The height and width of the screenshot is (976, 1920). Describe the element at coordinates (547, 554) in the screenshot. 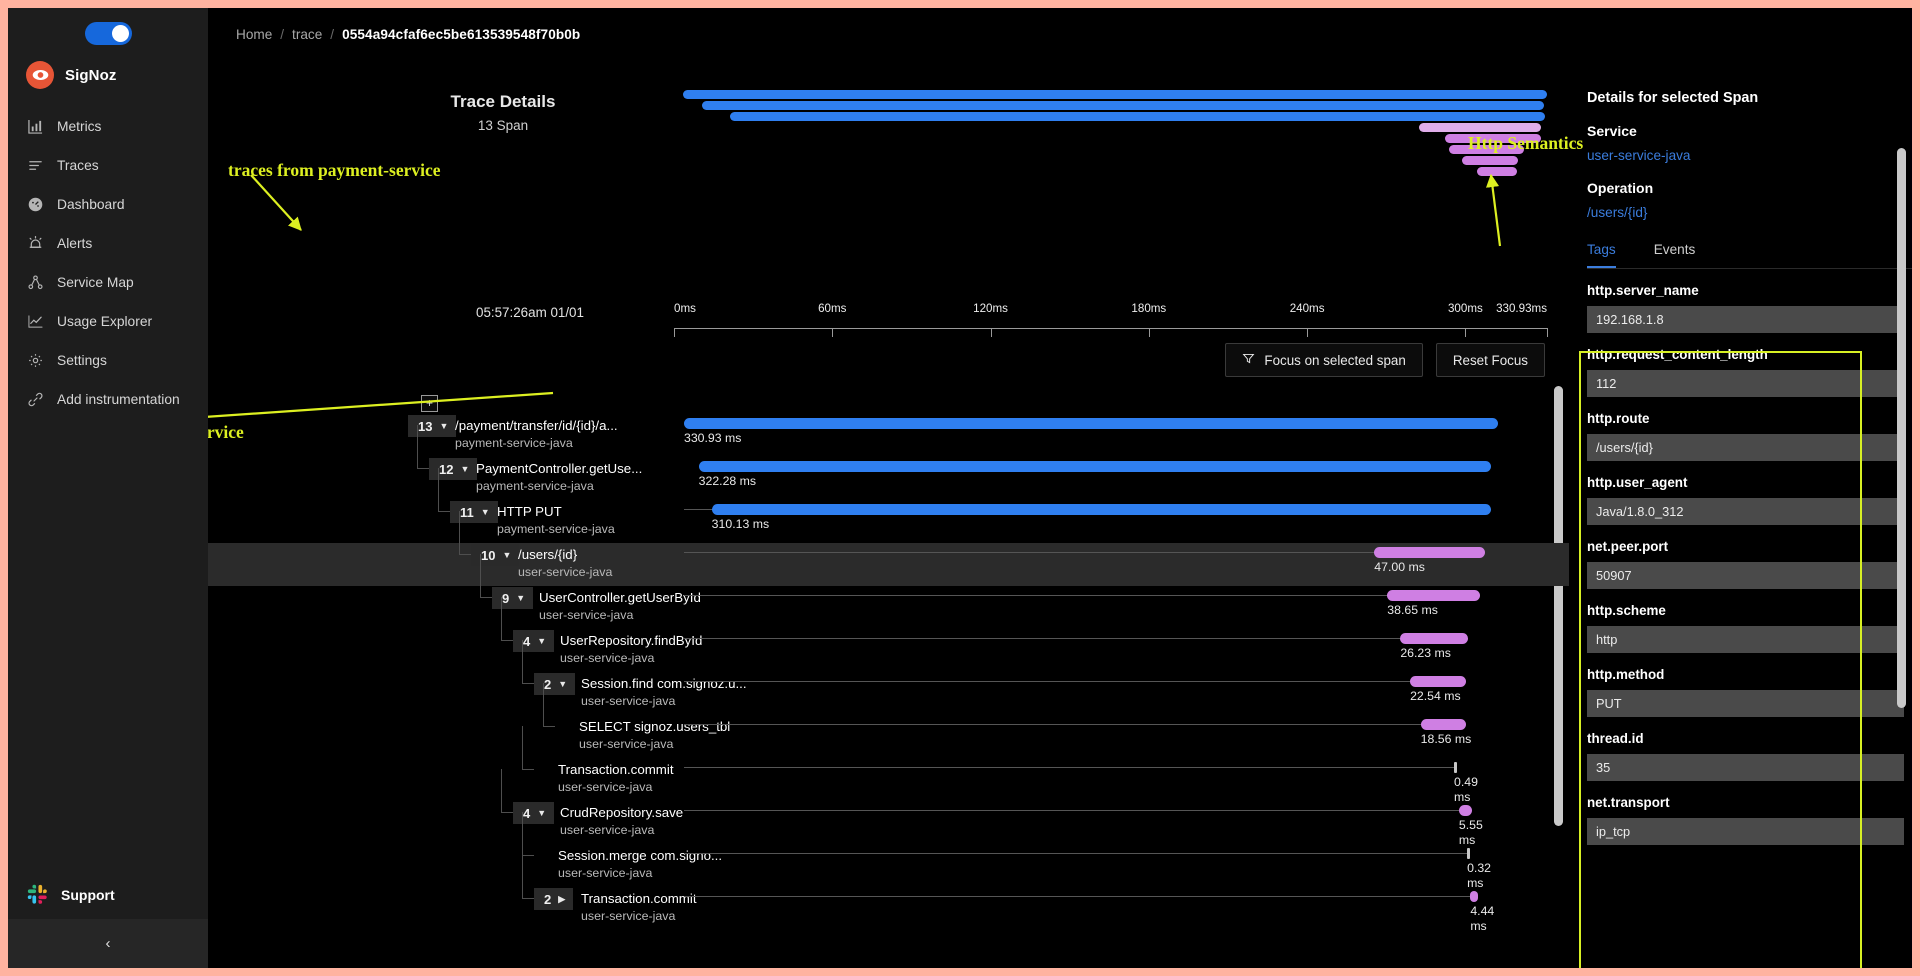

I see `span-operation-name: /users/{id}` at that location.